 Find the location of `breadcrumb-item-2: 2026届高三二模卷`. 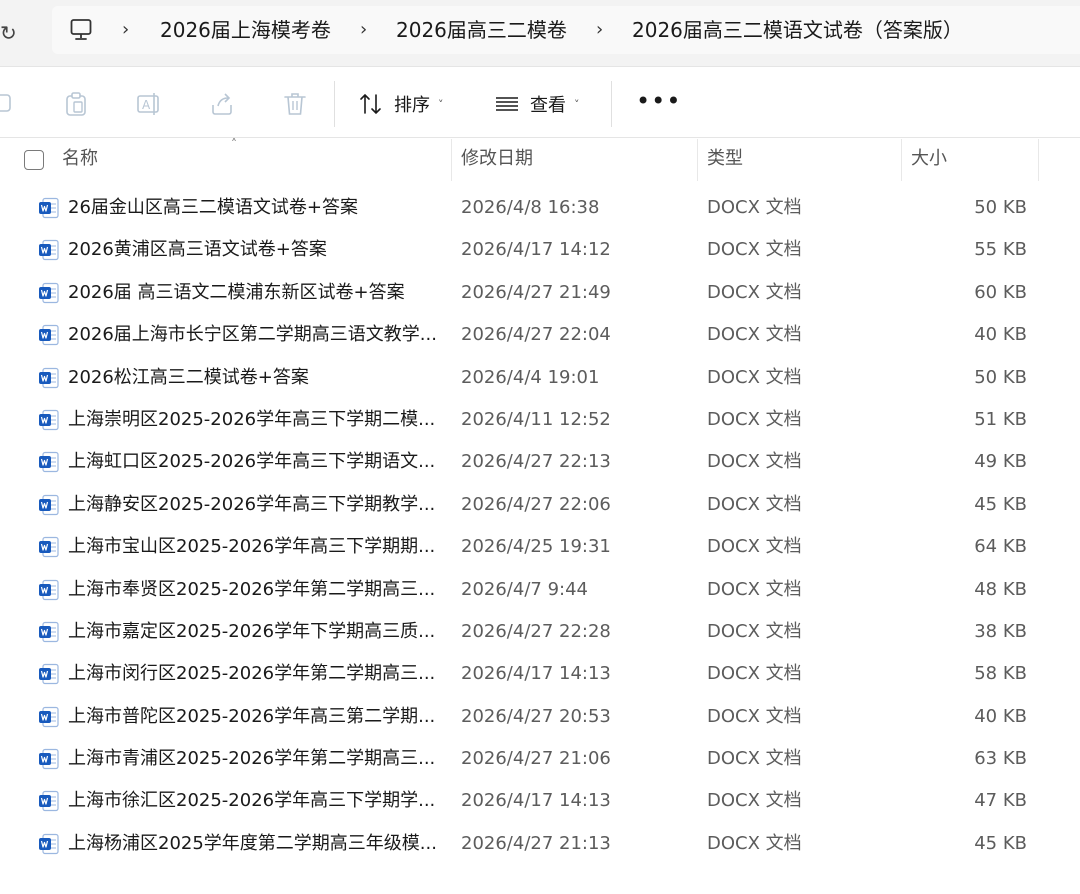

breadcrumb-item-2: 2026届高三二模卷 is located at coordinates (481, 30).